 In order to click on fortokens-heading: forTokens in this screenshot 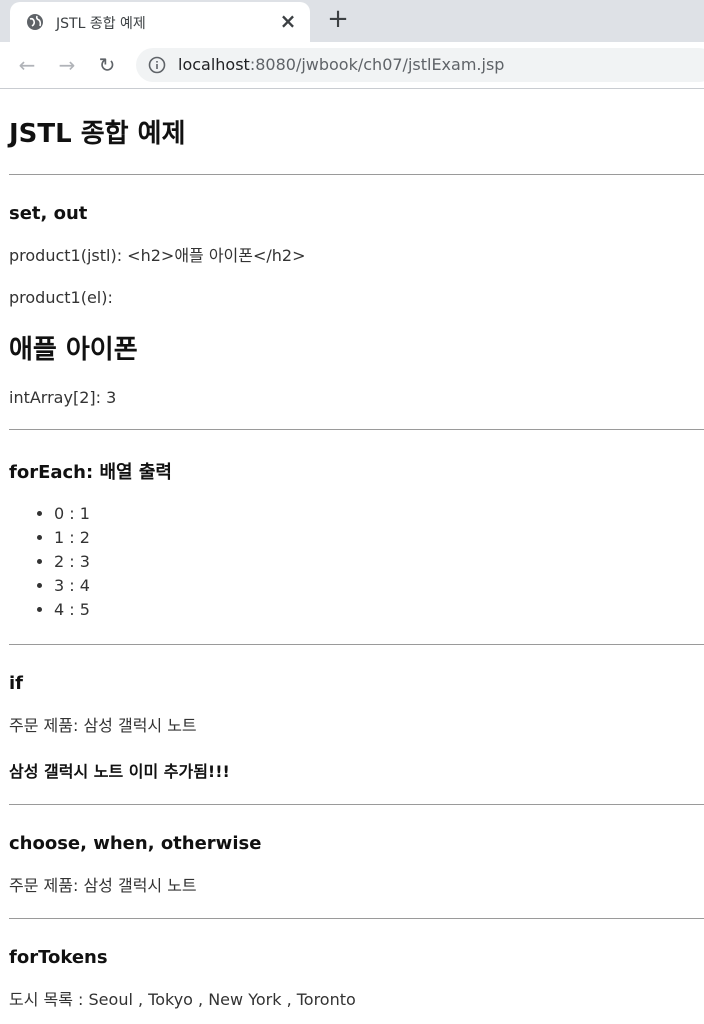, I will do `click(58, 957)`.